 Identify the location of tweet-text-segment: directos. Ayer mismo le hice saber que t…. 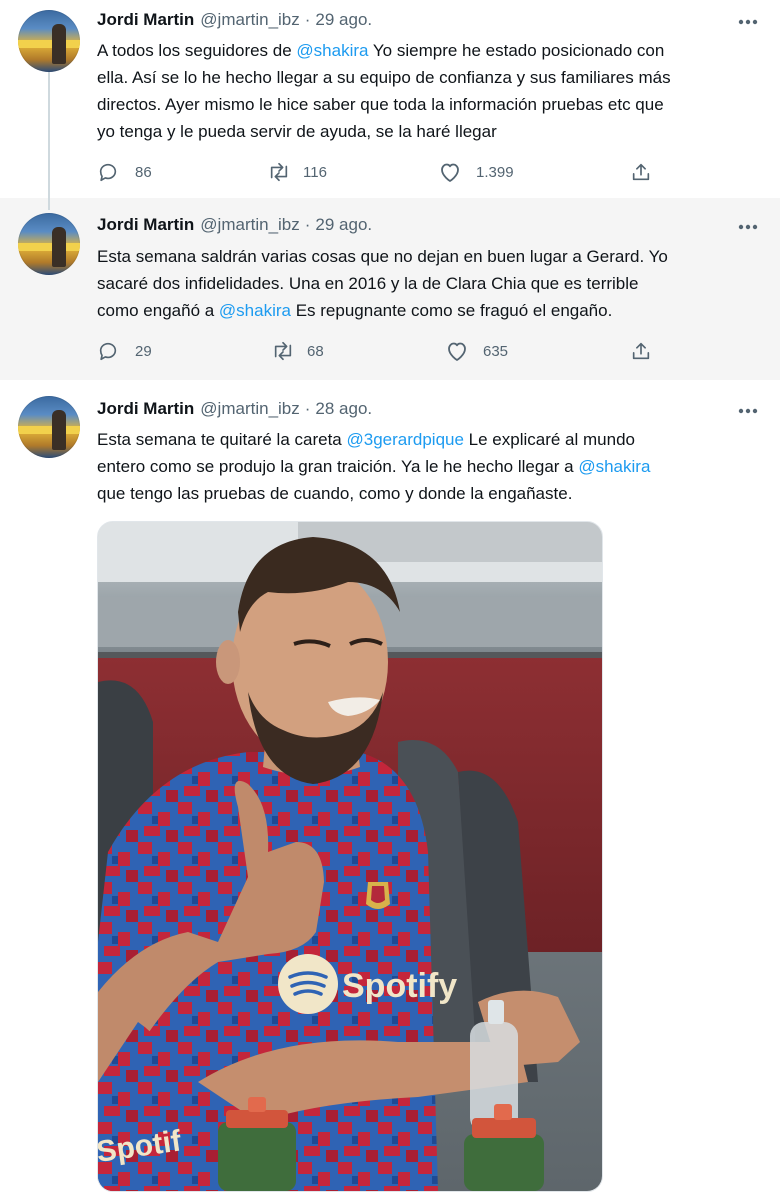
(380, 104).